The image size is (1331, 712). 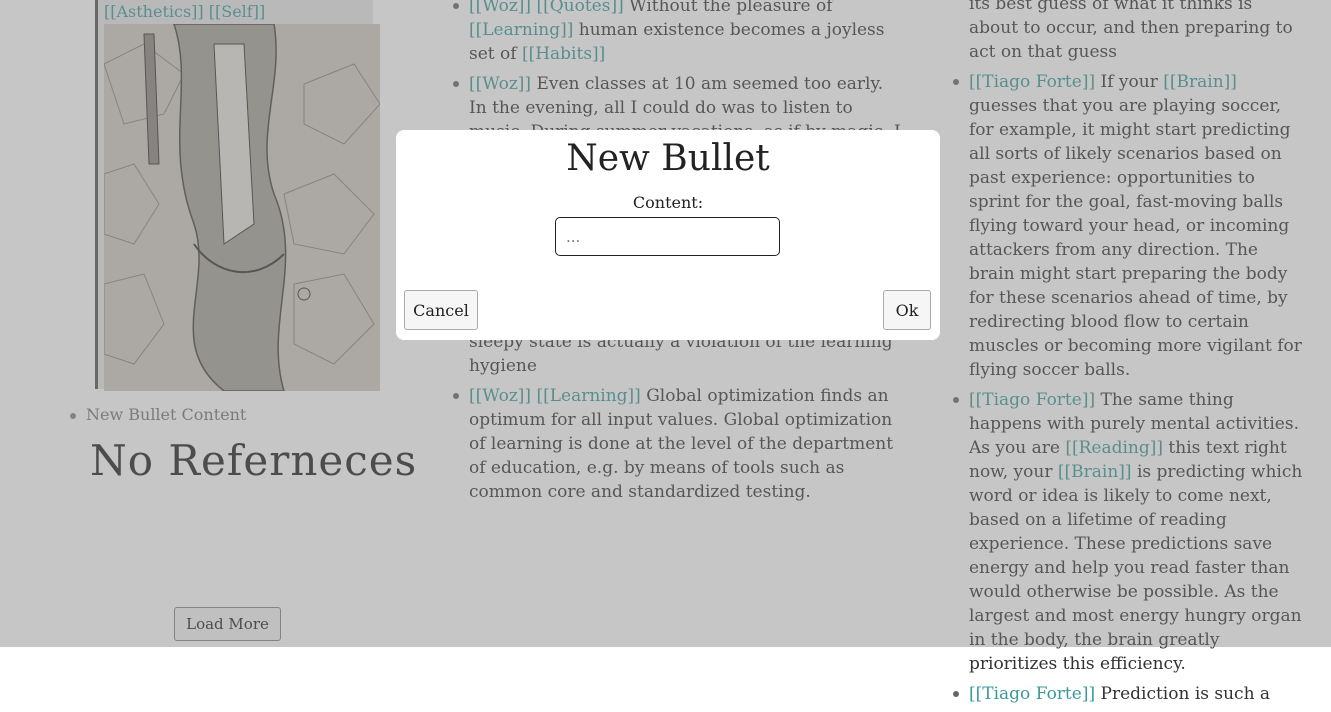 I want to click on content-label: Content:, so click(x=668, y=202).